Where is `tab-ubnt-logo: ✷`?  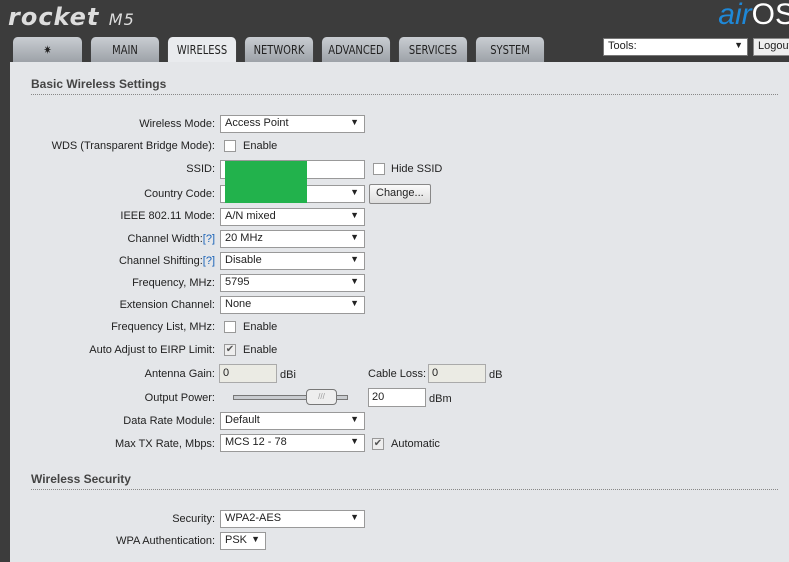
tab-ubnt-logo: ✷ is located at coordinates (47, 49).